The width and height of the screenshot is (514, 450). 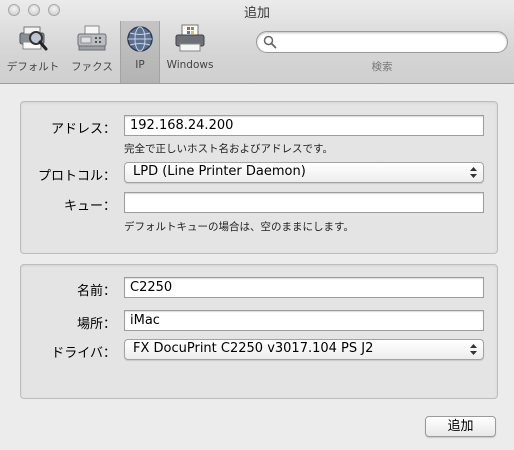 I want to click on window-title: 追加, so click(x=256, y=13).